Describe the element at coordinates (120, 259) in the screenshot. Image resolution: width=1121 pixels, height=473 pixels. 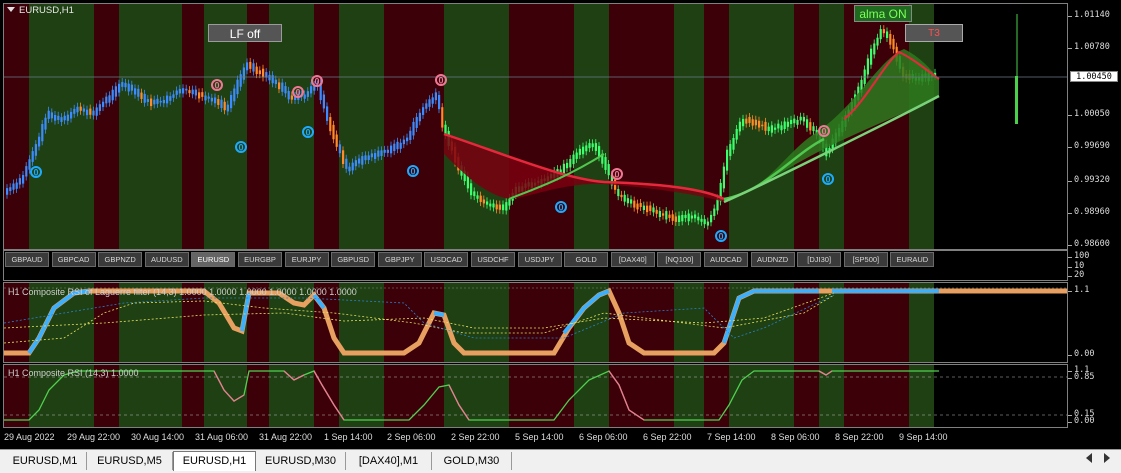
I see `symbol-button-gbpnzd: GBPNZD` at that location.